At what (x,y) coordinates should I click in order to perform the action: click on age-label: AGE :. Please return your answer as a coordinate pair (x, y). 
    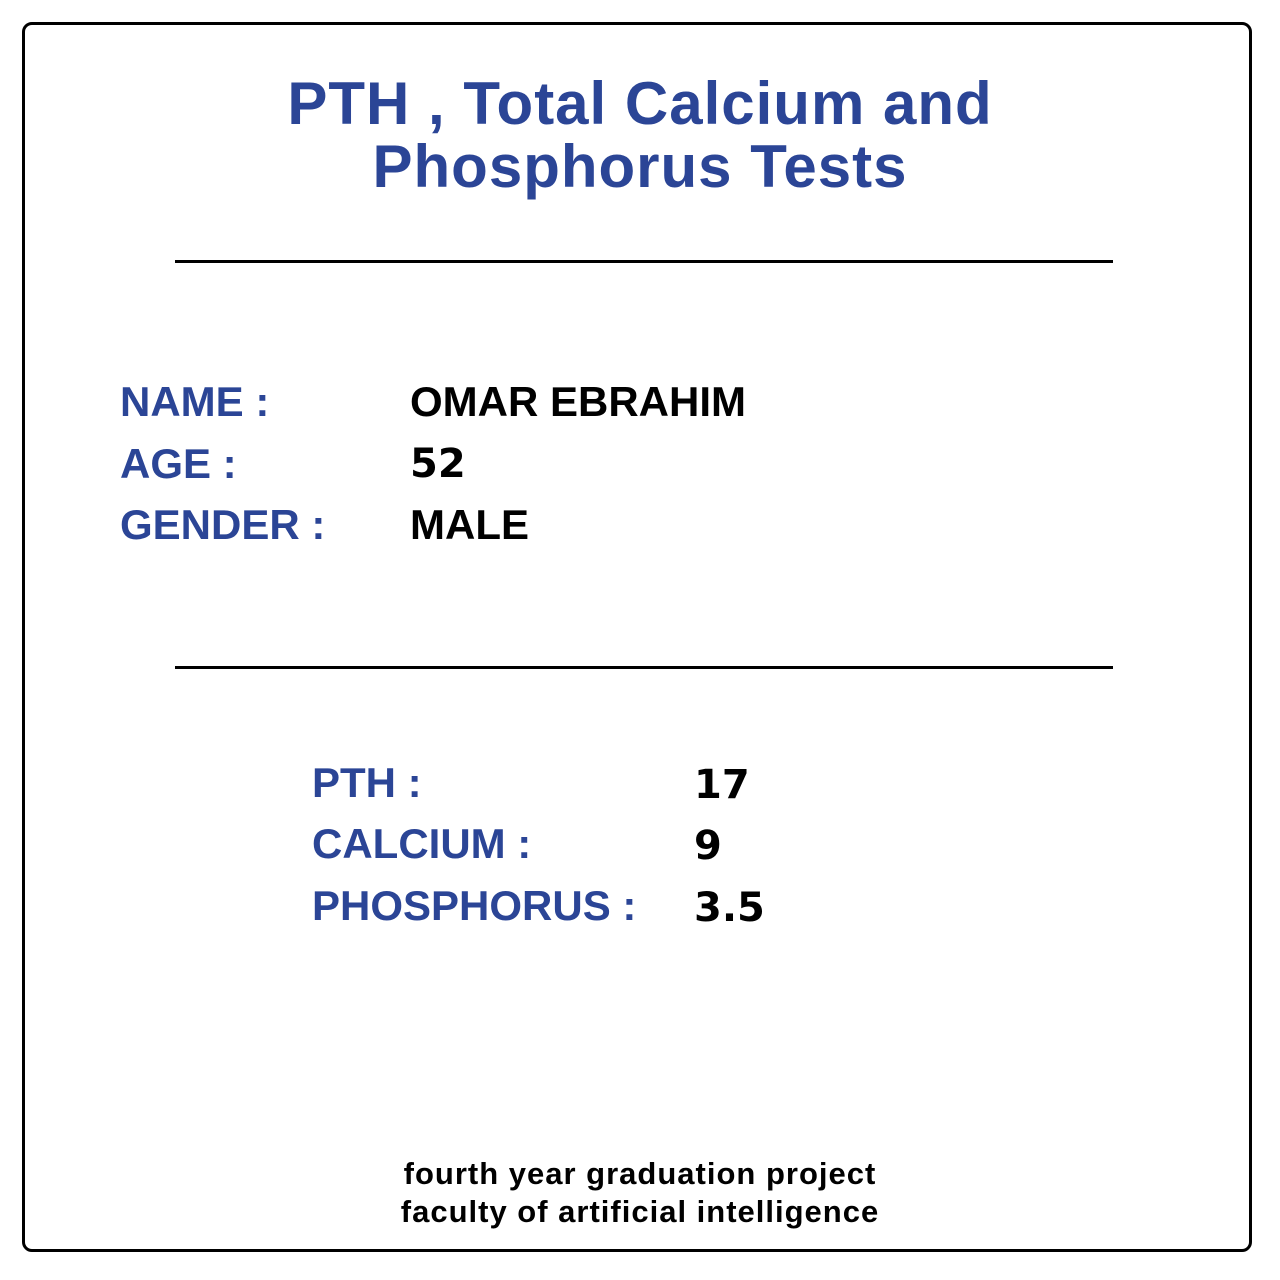
    Looking at the image, I should click on (178, 463).